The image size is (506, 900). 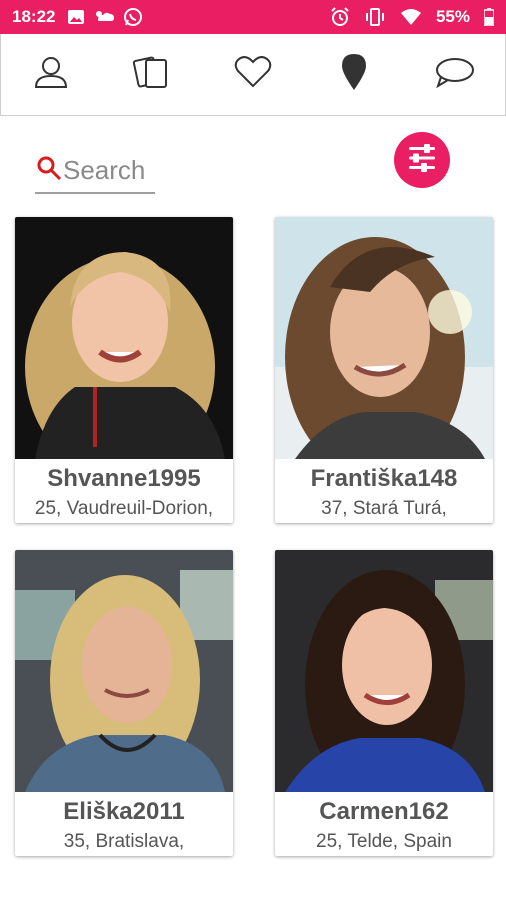 I want to click on whatsapp-icon, so click(x=133, y=17).